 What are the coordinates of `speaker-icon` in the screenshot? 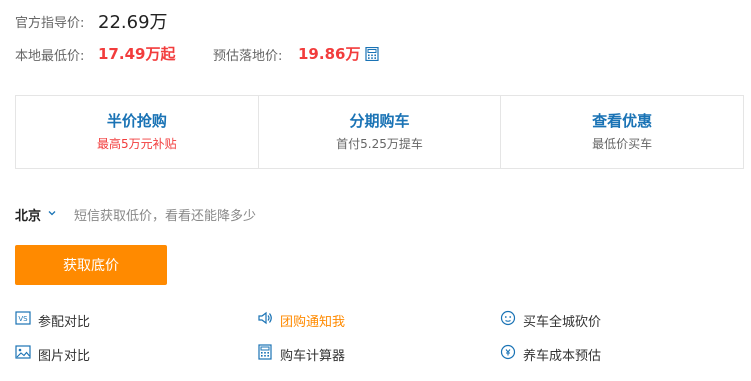 It's located at (265, 320).